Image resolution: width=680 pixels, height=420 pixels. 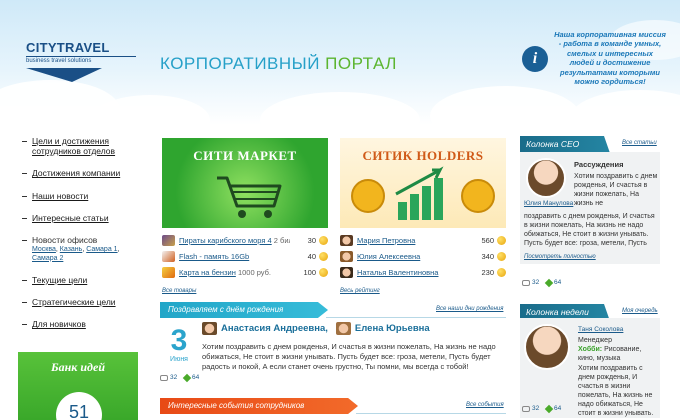 I want to click on nav-item-news: Наши новости, so click(x=83, y=196).